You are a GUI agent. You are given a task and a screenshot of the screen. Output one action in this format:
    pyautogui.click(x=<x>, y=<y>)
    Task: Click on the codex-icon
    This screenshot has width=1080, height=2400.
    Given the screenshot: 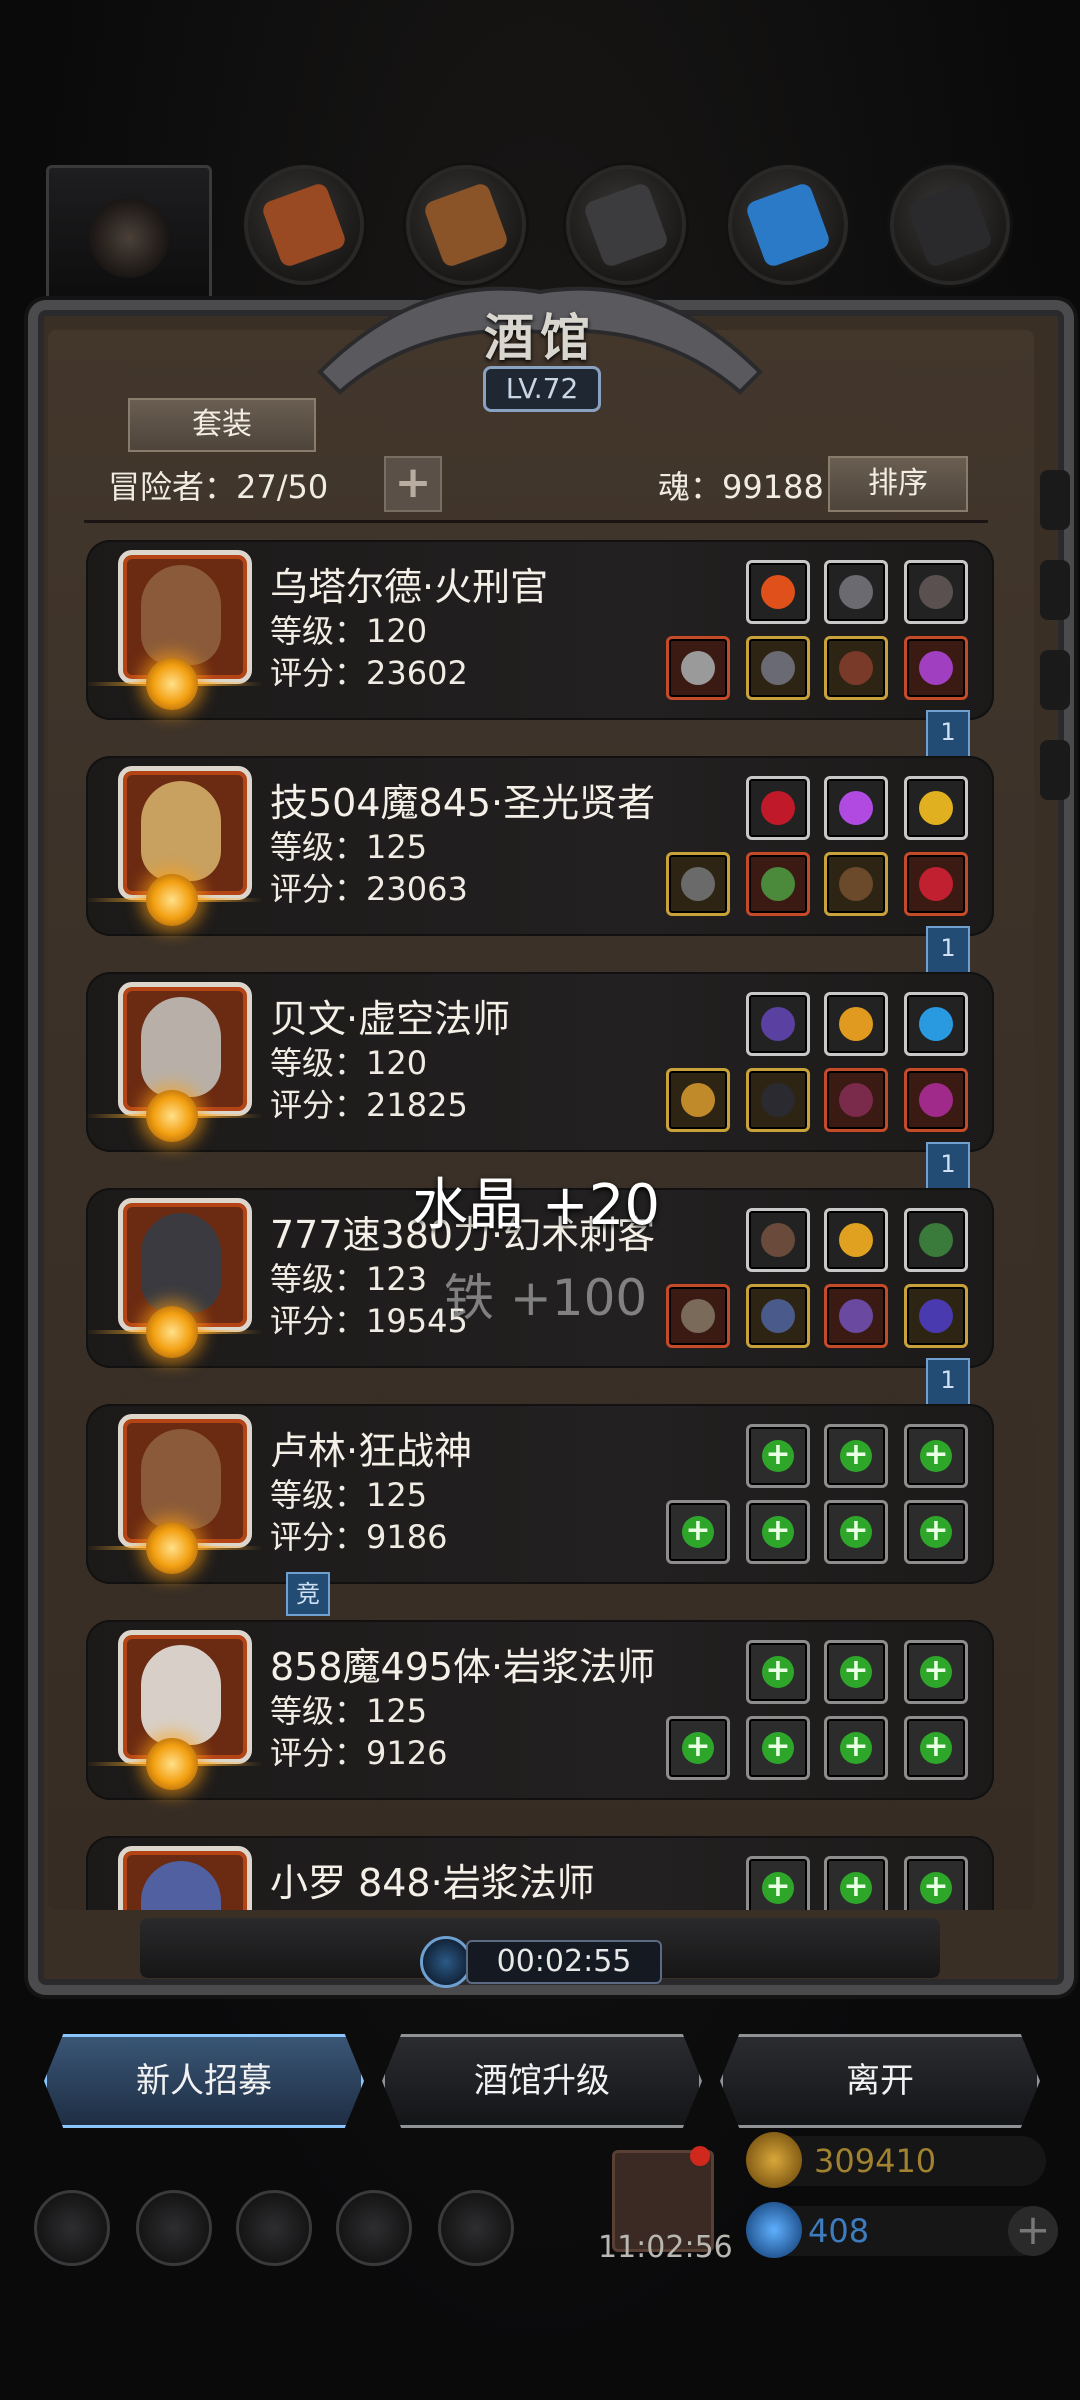 What is the action you would take?
    pyautogui.click(x=274, y=2228)
    